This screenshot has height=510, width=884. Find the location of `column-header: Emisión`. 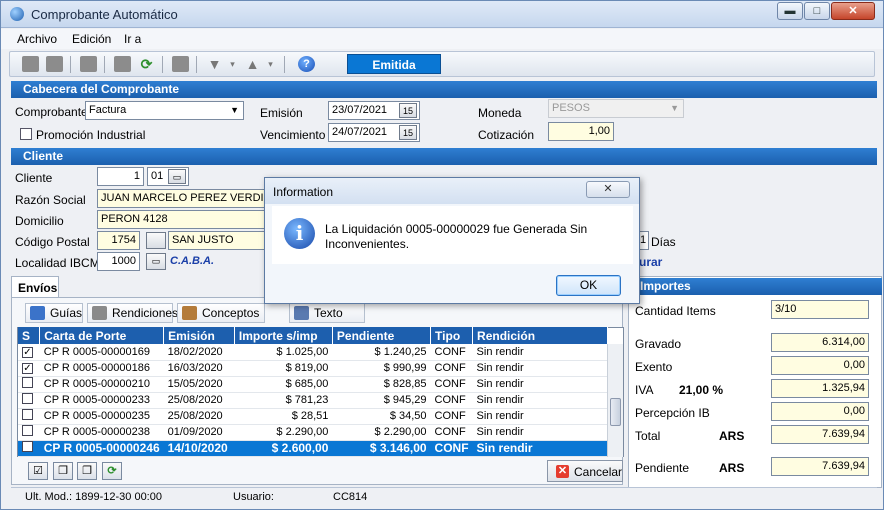

column-header: Emisión is located at coordinates (199, 335).